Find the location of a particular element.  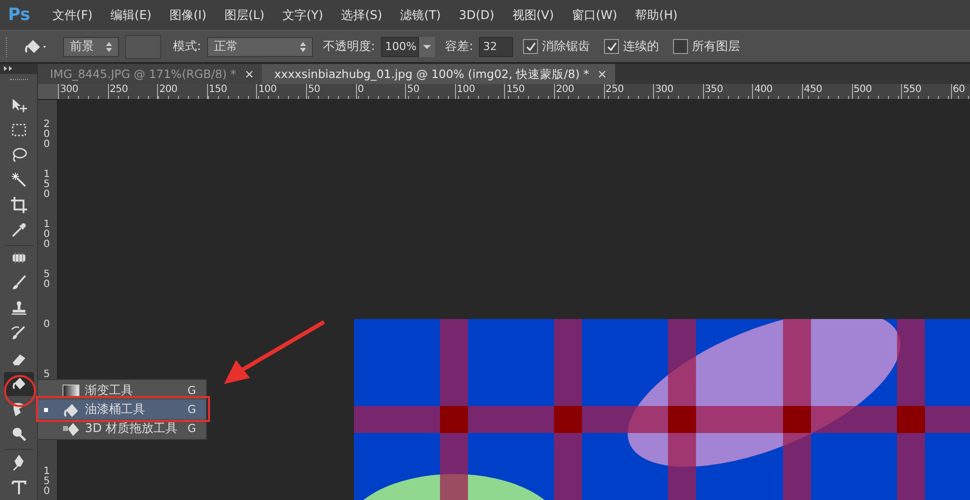

menu-item: 滤镜(T) is located at coordinates (420, 15).